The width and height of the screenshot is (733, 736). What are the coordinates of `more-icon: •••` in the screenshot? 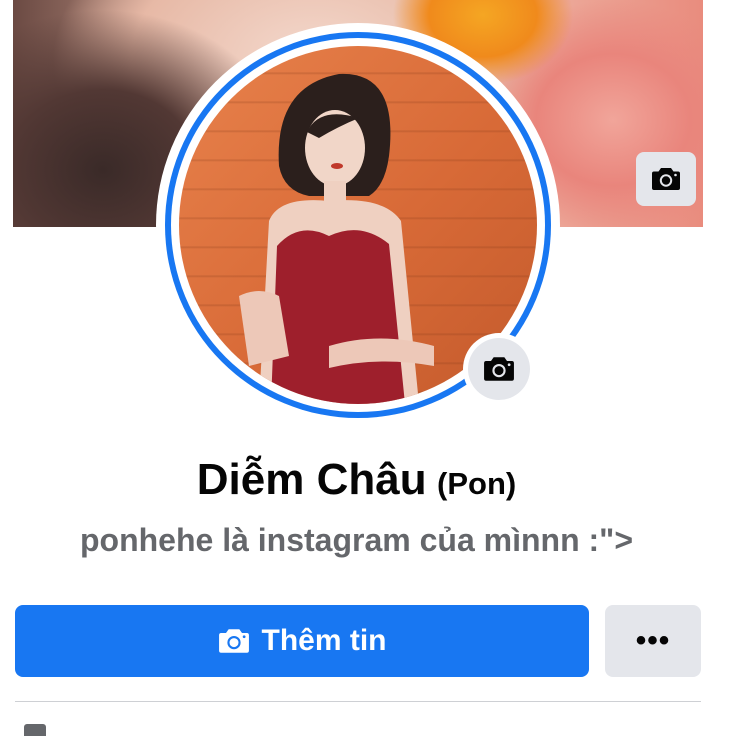 It's located at (653, 640).